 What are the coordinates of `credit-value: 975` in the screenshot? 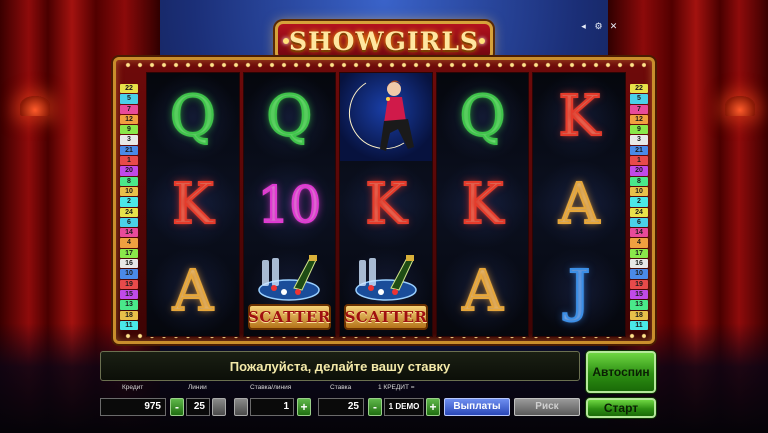 It's located at (133, 407).